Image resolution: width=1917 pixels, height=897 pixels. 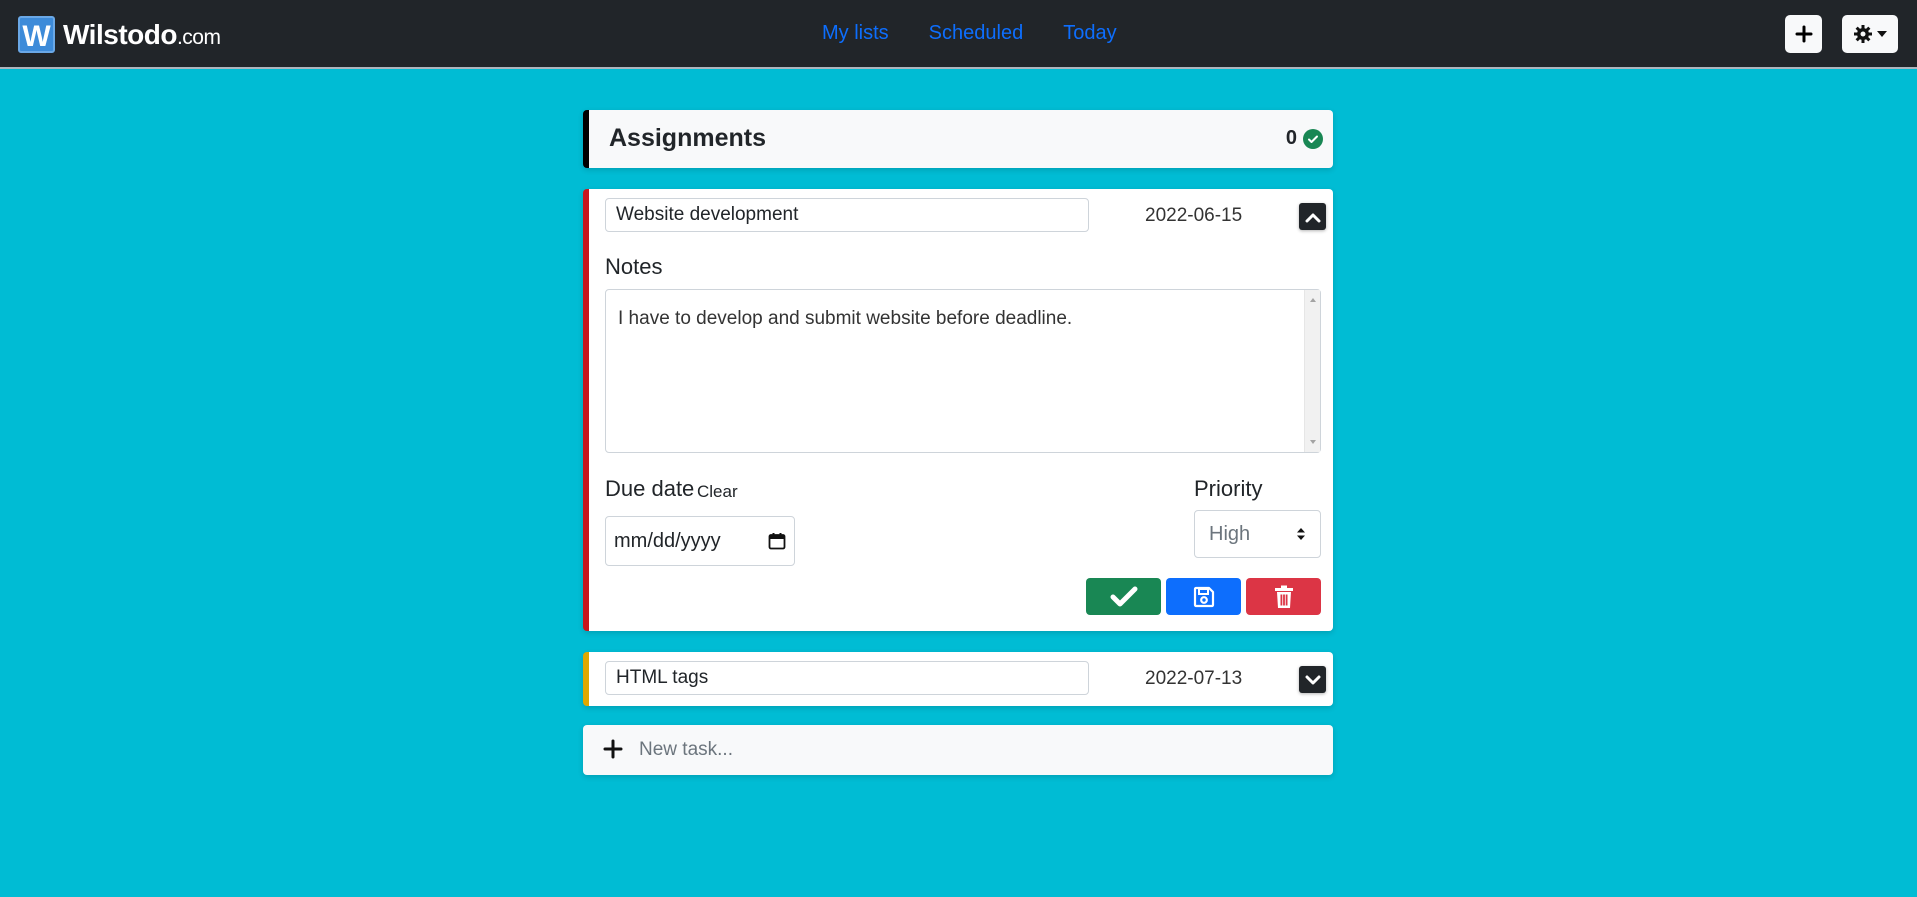 What do you see at coordinates (667, 540) in the screenshot?
I see `due-date-placeholder: mm/dd/yyyy` at bounding box center [667, 540].